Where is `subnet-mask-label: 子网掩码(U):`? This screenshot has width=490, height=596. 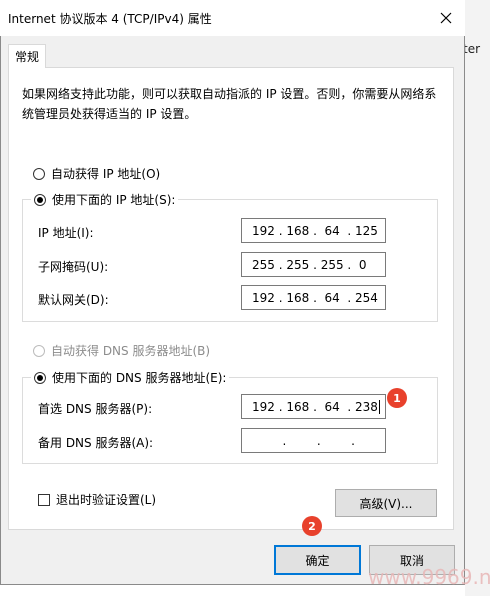 subnet-mask-label: 子网掩码(U): is located at coordinates (73, 267).